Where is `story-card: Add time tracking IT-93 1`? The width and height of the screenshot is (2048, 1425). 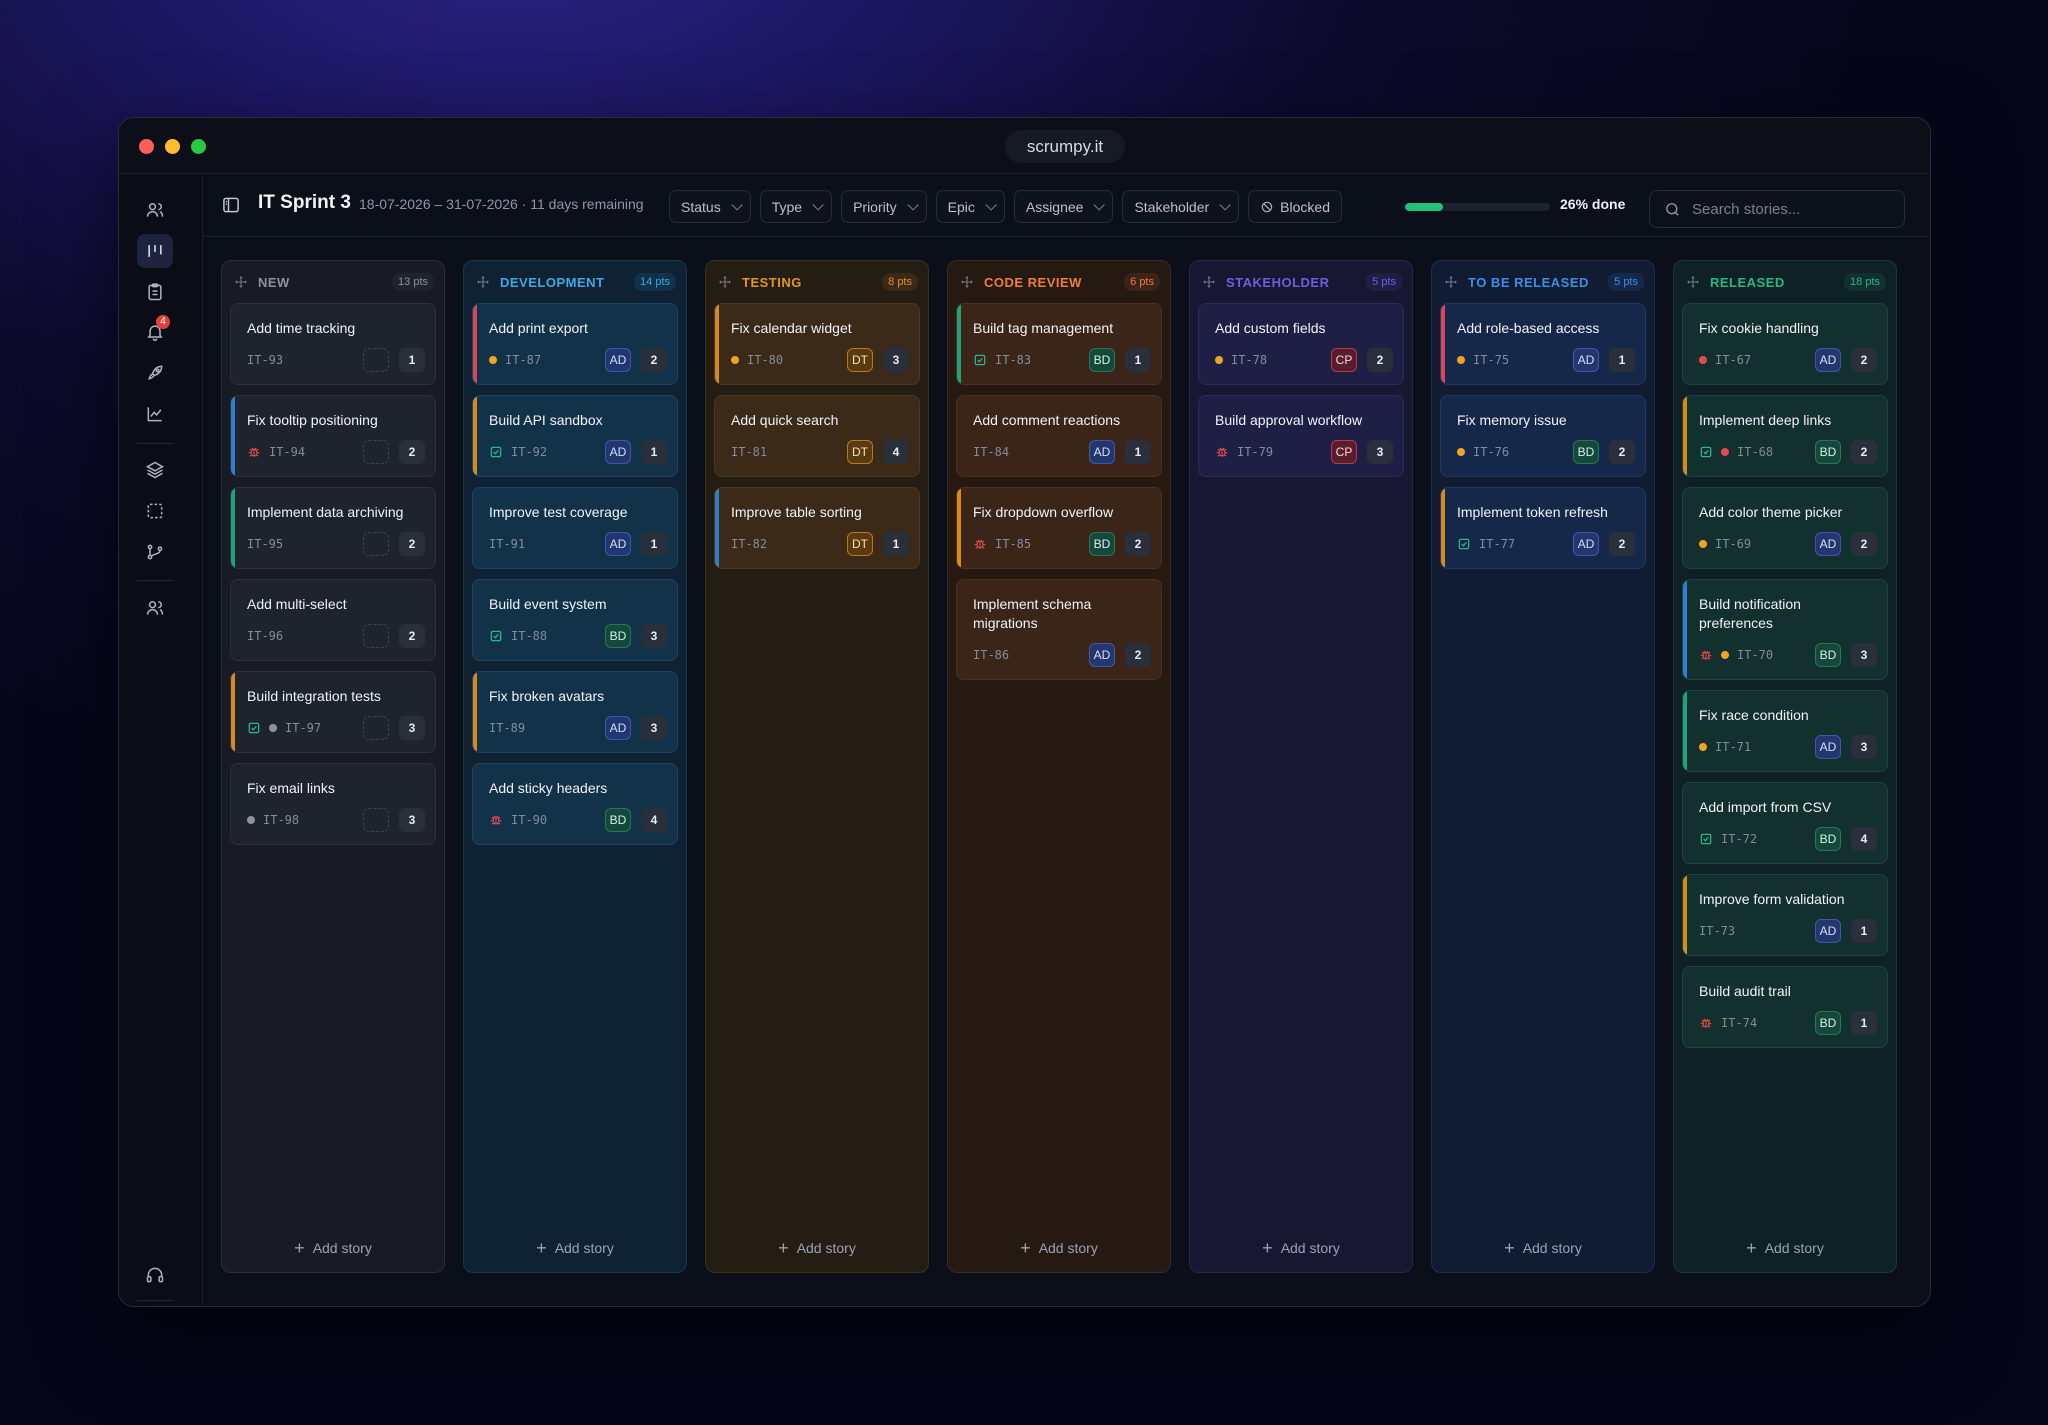 story-card: Add time tracking IT-93 1 is located at coordinates (333, 344).